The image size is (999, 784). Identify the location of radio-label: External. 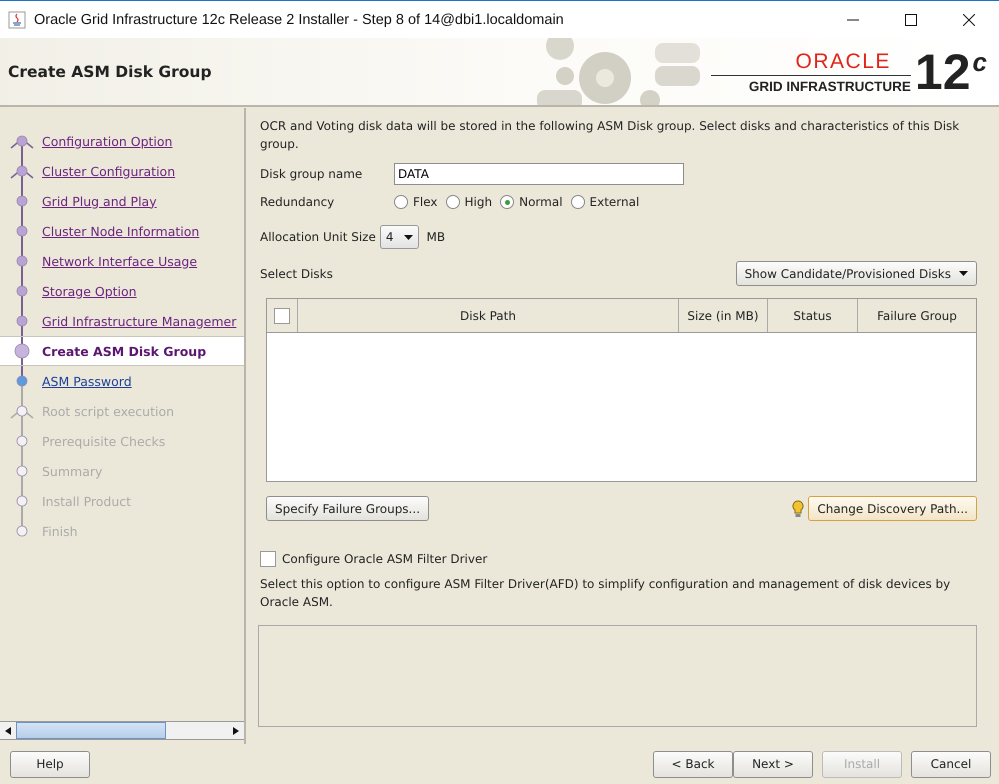
(615, 202).